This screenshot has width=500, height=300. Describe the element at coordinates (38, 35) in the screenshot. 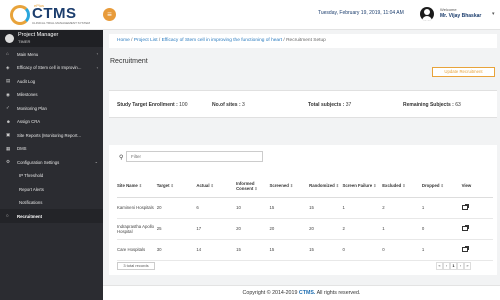

I see `sidebar-role-title: Project Manager` at that location.